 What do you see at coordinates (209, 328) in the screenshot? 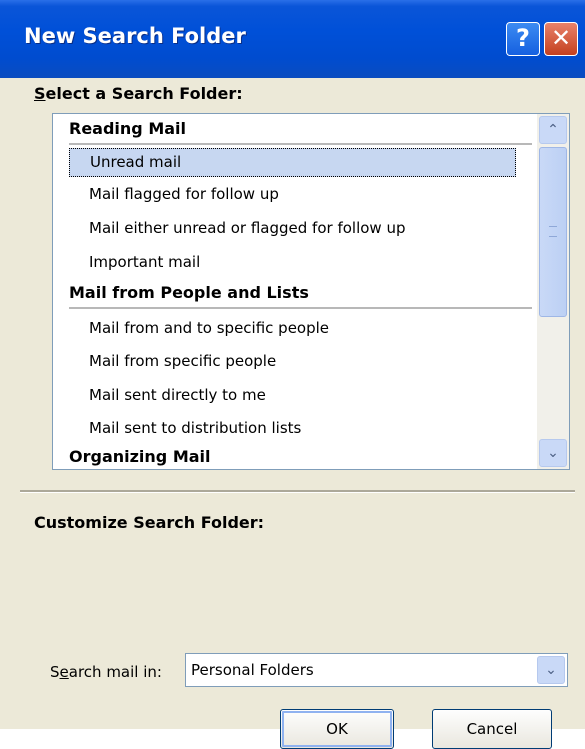
I see `list-item-from-and-to-people: Mail from and to specific people` at bounding box center [209, 328].